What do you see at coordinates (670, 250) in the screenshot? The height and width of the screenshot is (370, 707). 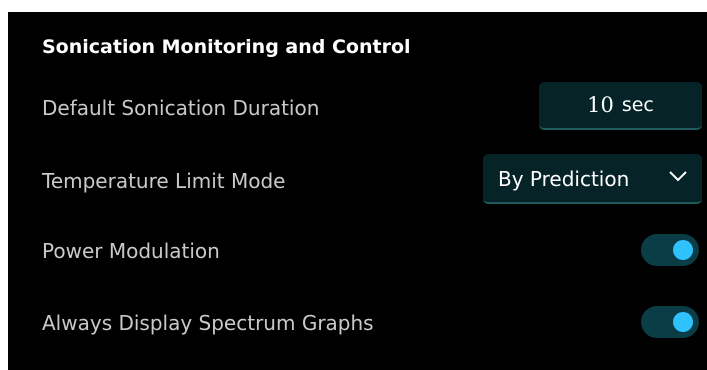 I see `power-modulation-toggle` at bounding box center [670, 250].